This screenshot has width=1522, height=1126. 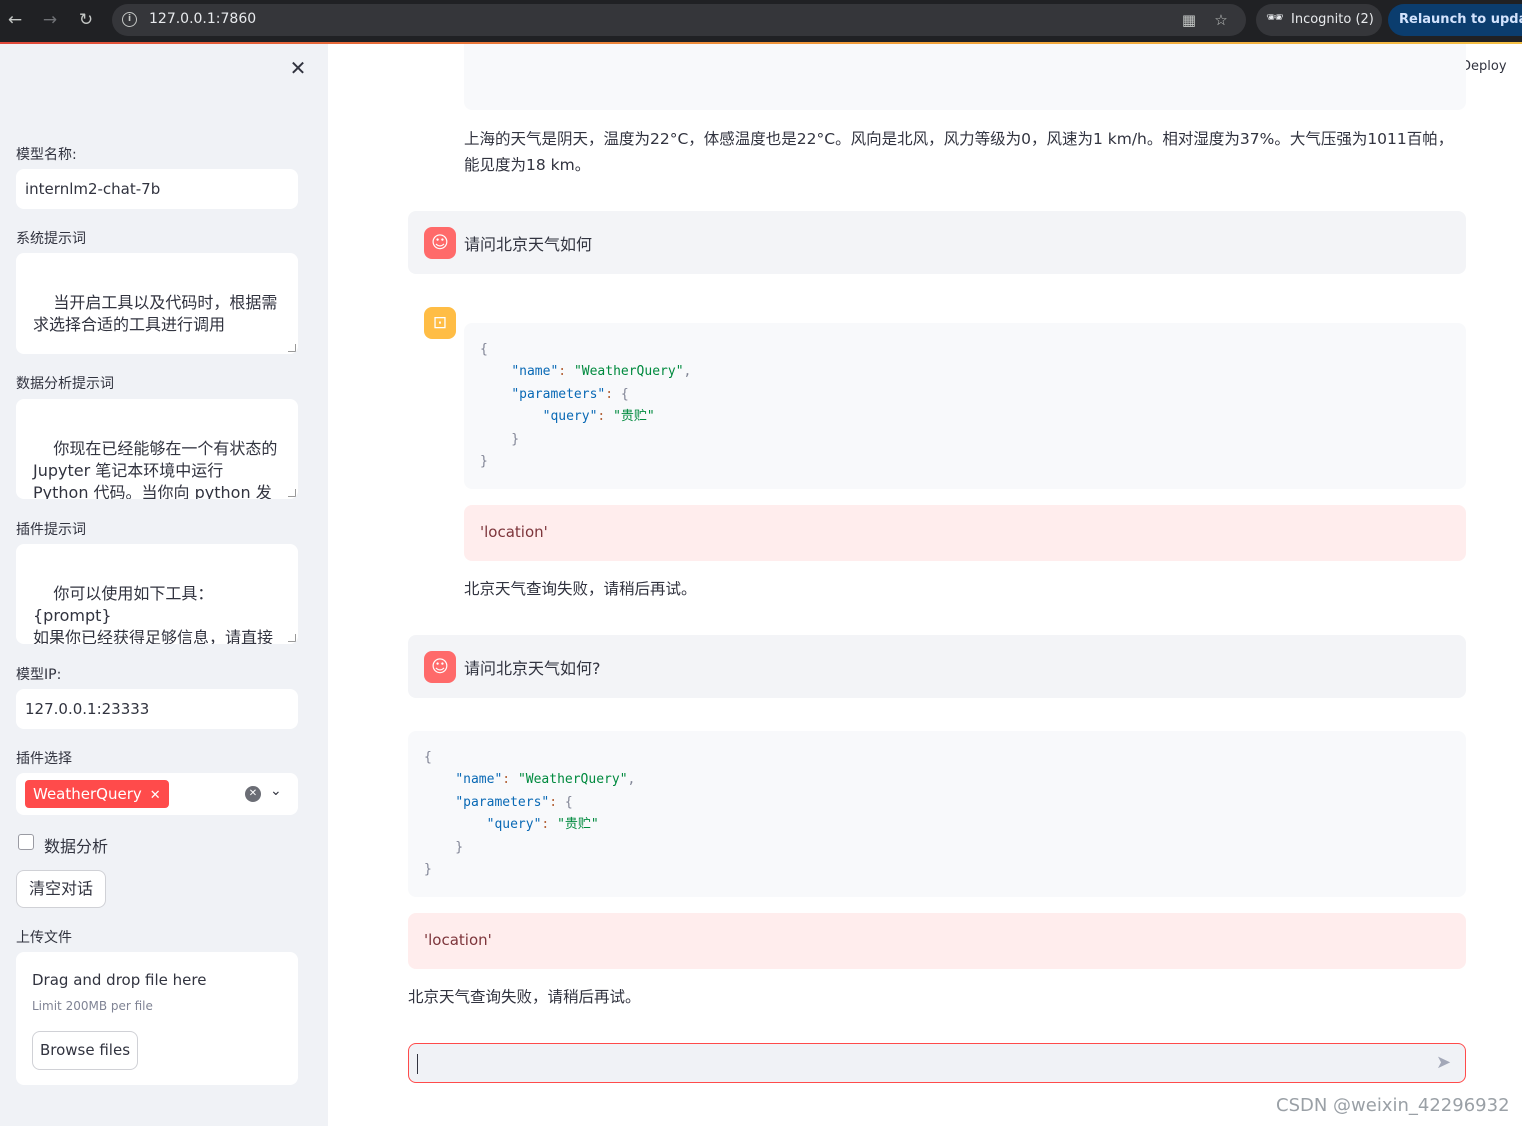 What do you see at coordinates (50, 20) in the screenshot?
I see `forward-icon: →` at bounding box center [50, 20].